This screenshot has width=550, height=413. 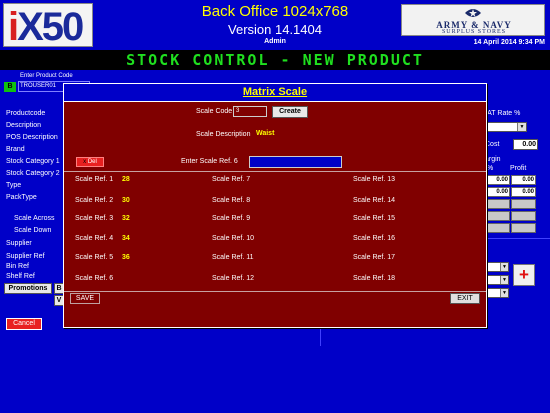 I want to click on label-productcode: Productcode, so click(x=26, y=113).